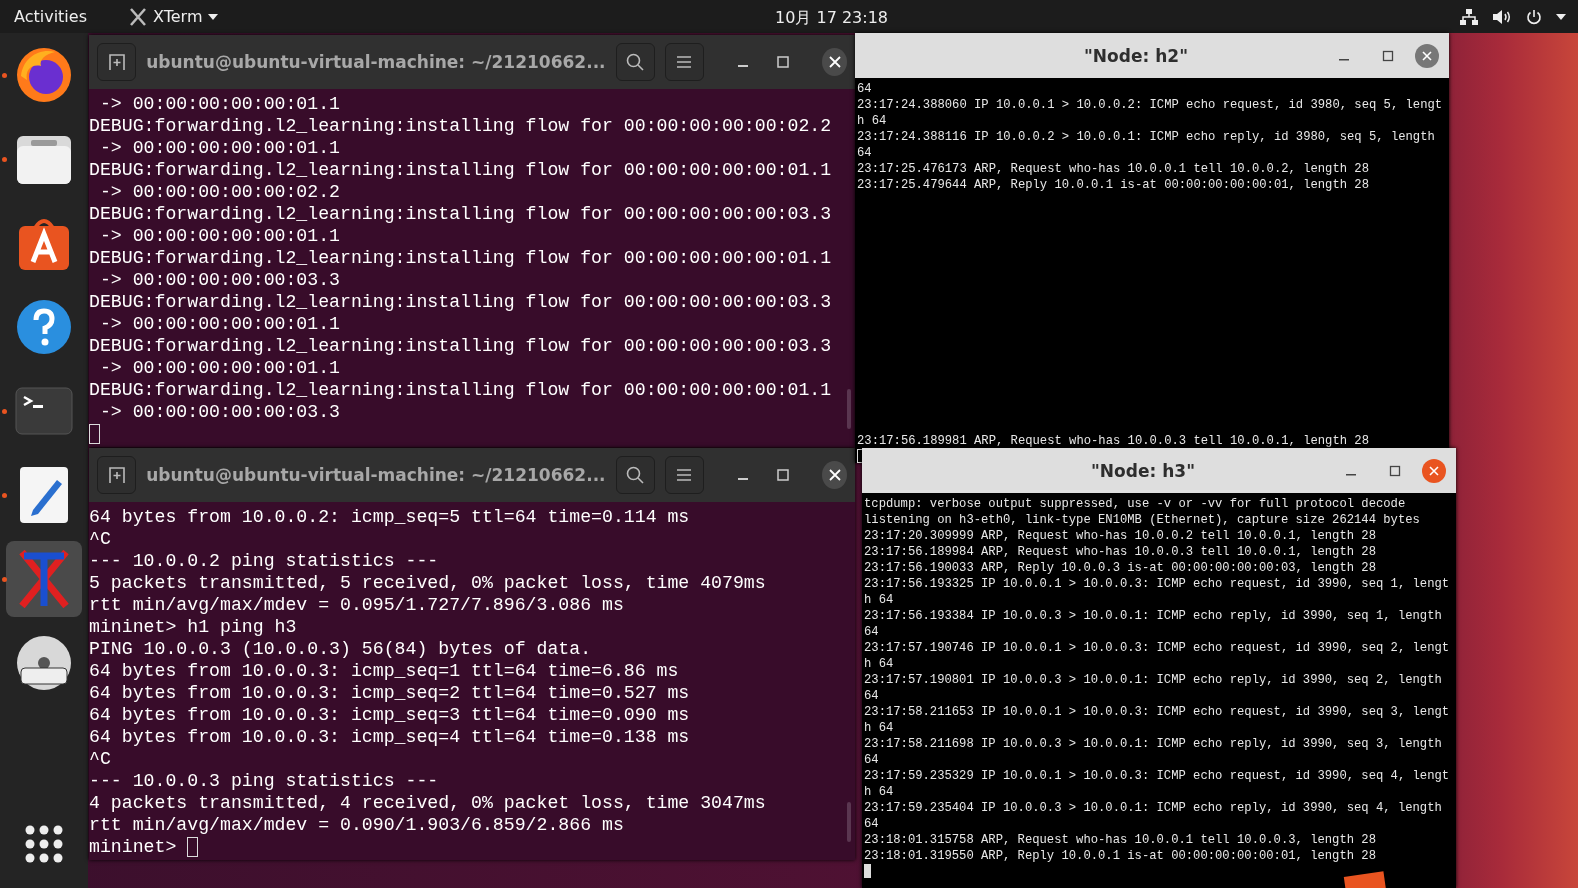 The image size is (1578, 888). I want to click on terminal-line: 23:17:25.479644 ARP, Reply 10.0.0.1 is-at 00:00:00:00:00:01, length 28, so click(1113, 185).